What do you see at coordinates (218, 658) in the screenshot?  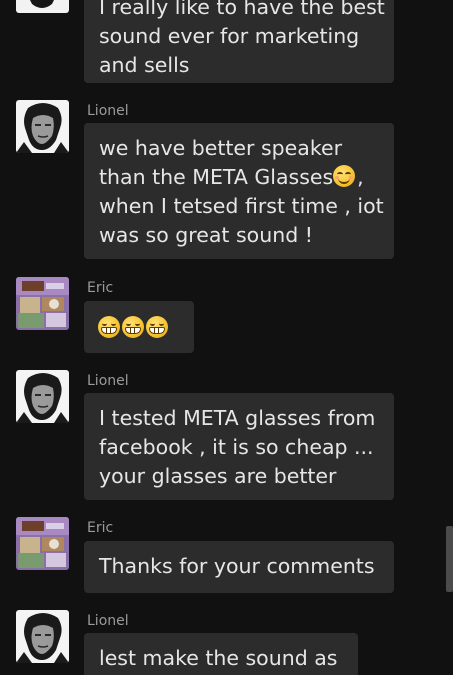 I see `message-text: lest make the sound as` at bounding box center [218, 658].